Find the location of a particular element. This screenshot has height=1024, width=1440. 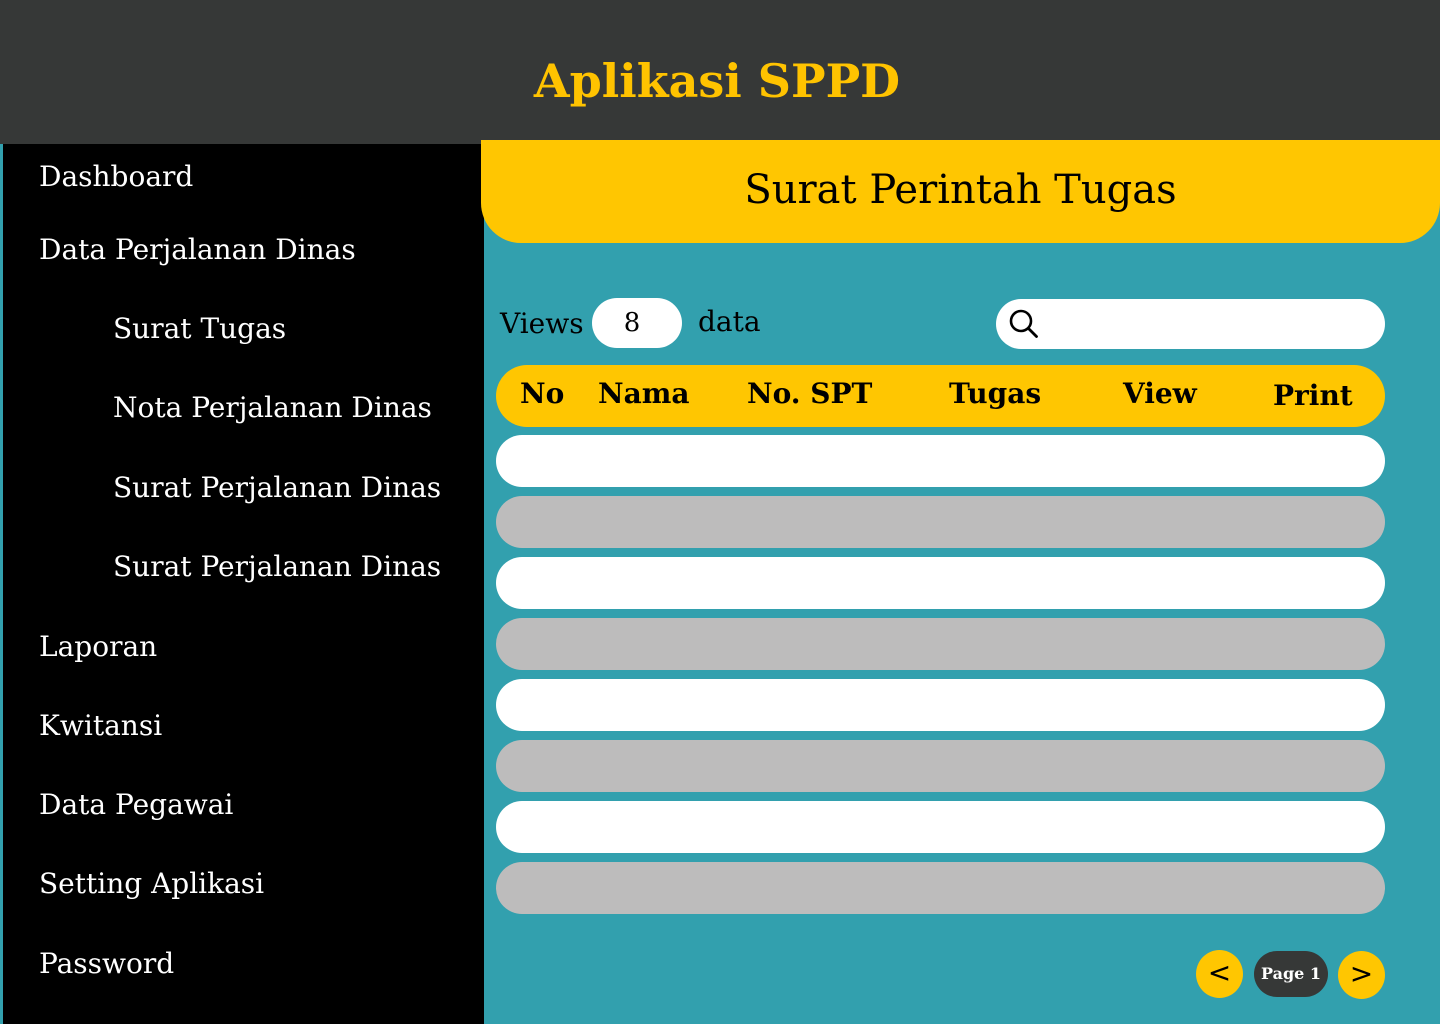

search-box is located at coordinates (1190, 324).